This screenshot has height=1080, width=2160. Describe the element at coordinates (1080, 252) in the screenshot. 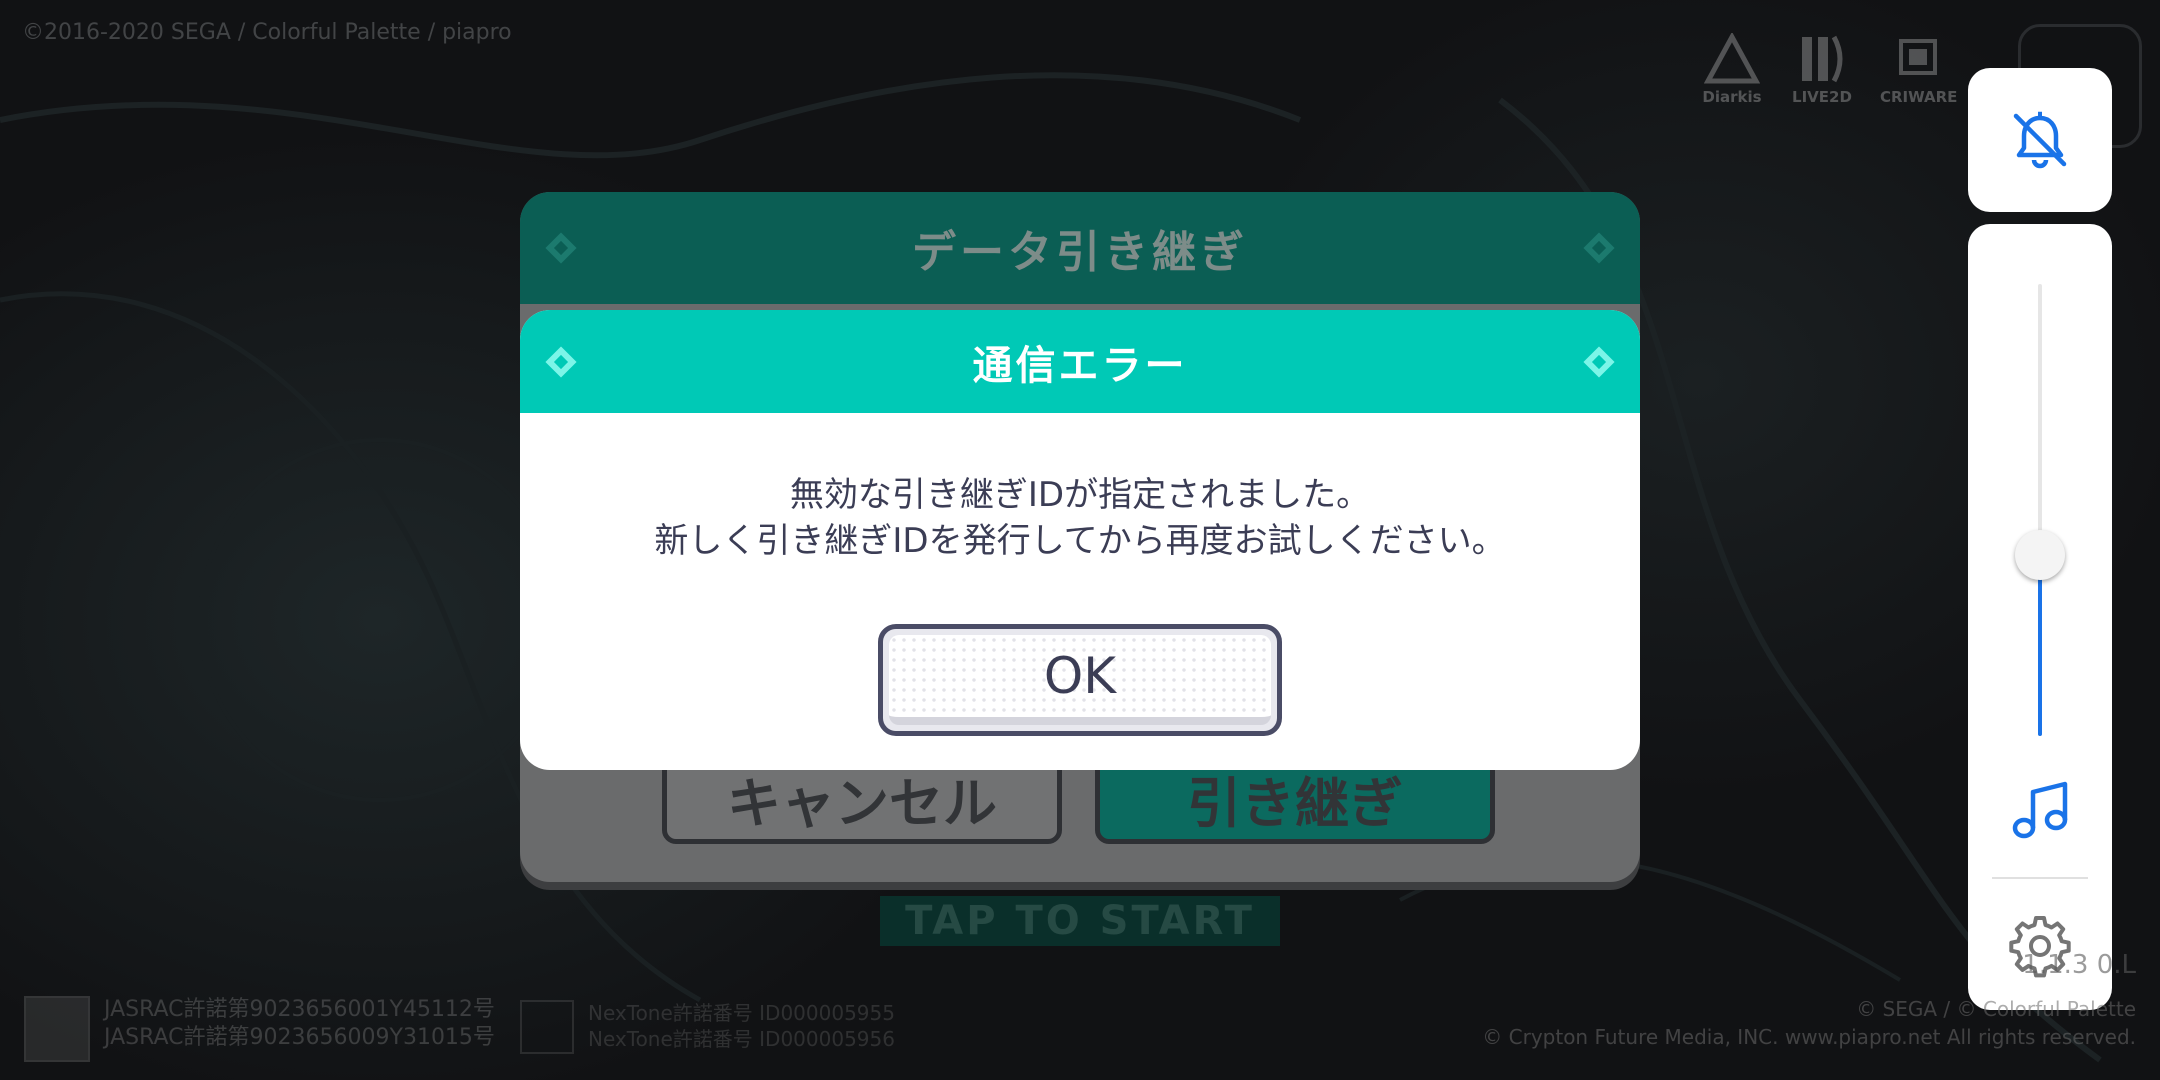

I see `data-transfer-title: データ引き継ぎ` at that location.